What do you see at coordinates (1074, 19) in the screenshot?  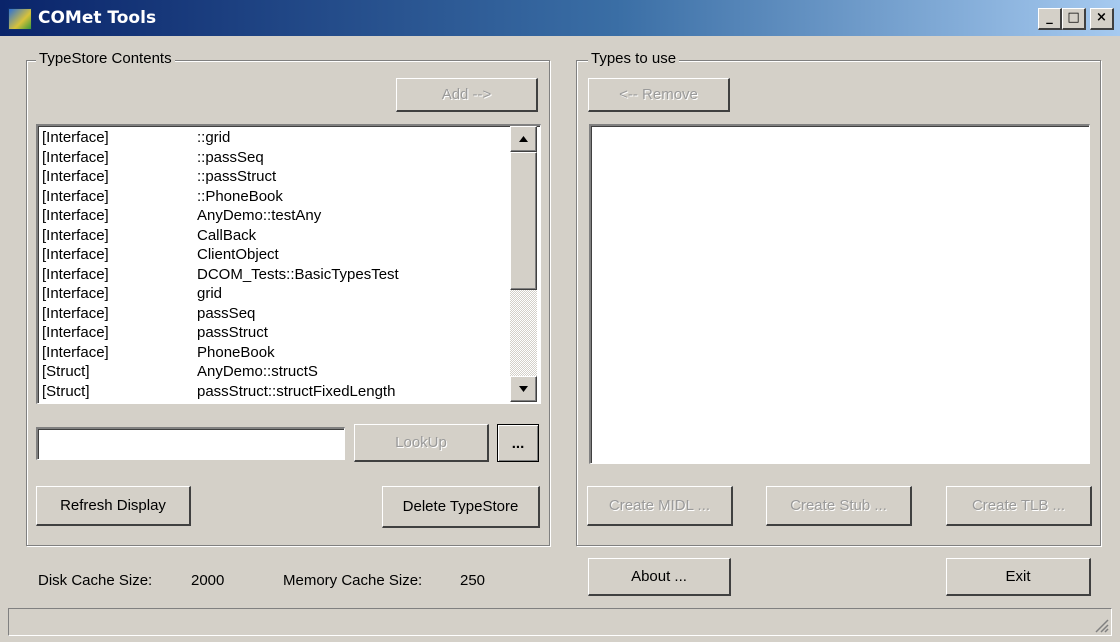 I see `maximize-button: □` at bounding box center [1074, 19].